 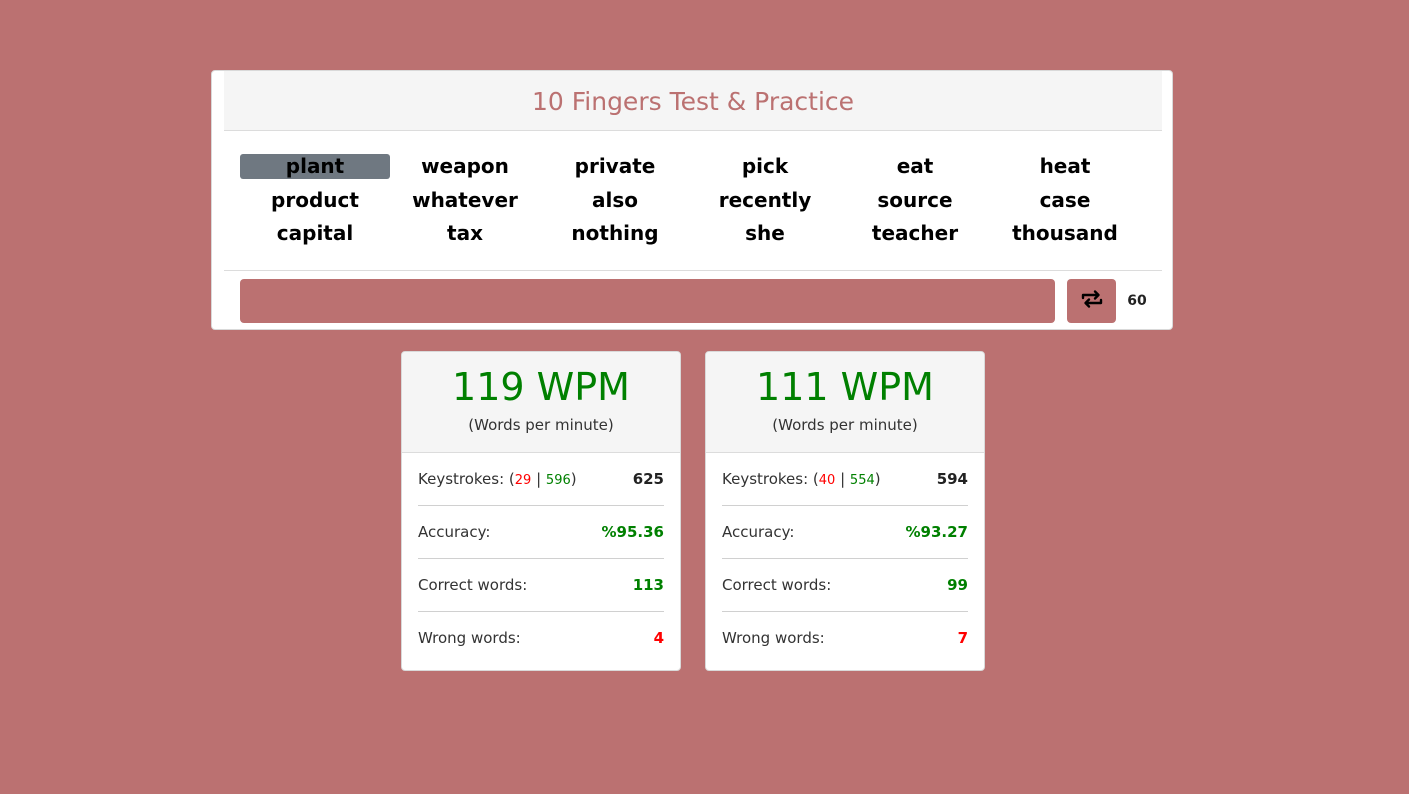 I want to click on keystrokes-total: 594, so click(x=952, y=479).